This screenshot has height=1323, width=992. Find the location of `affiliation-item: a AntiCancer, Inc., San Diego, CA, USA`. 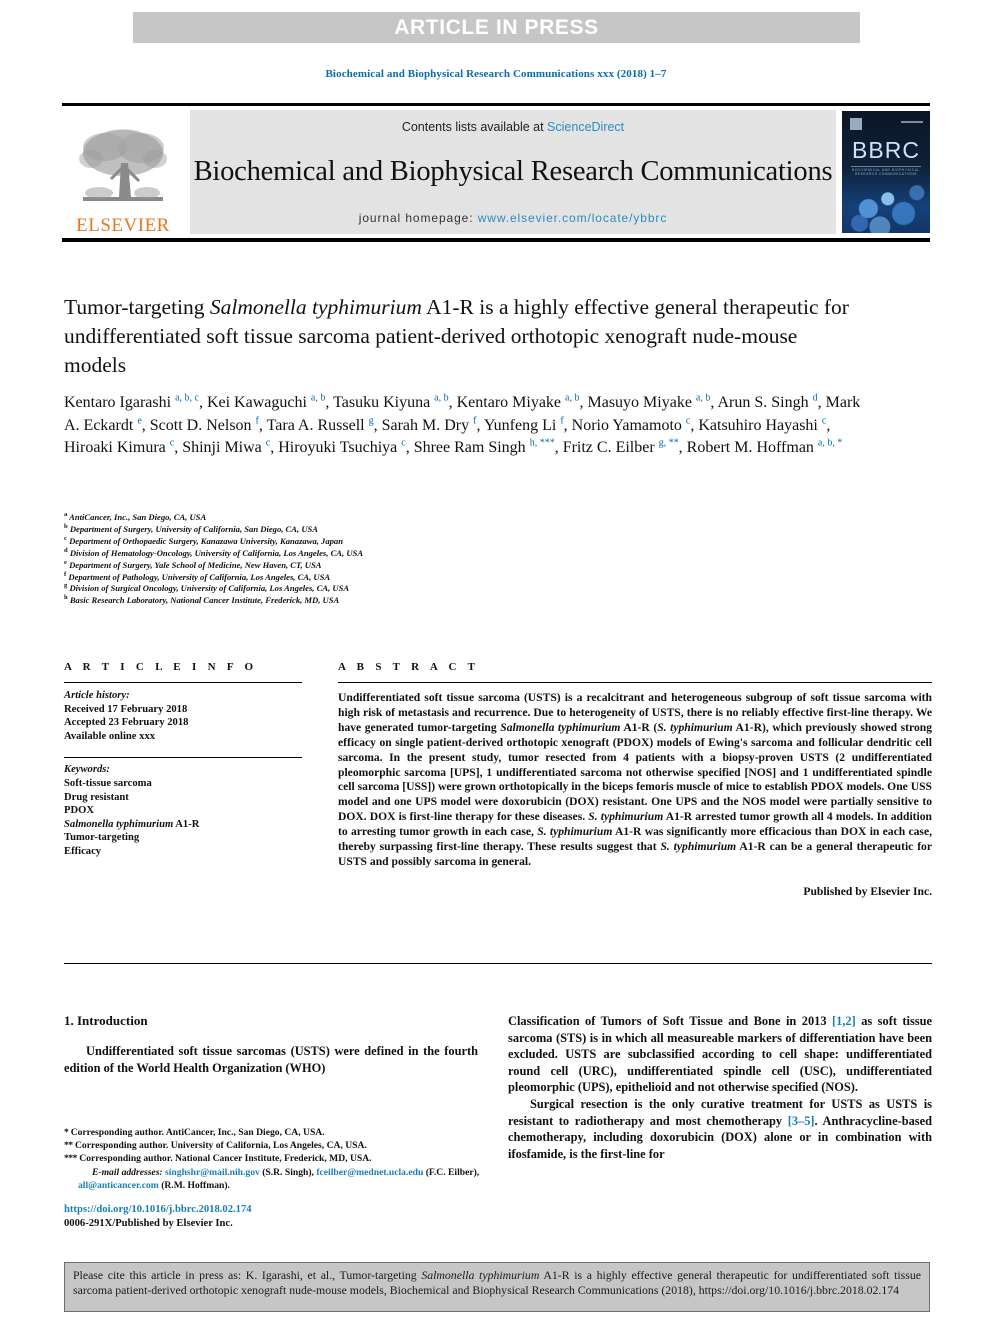

affiliation-item: a AntiCancer, Inc., San Diego, CA, USA is located at coordinates (364, 517).